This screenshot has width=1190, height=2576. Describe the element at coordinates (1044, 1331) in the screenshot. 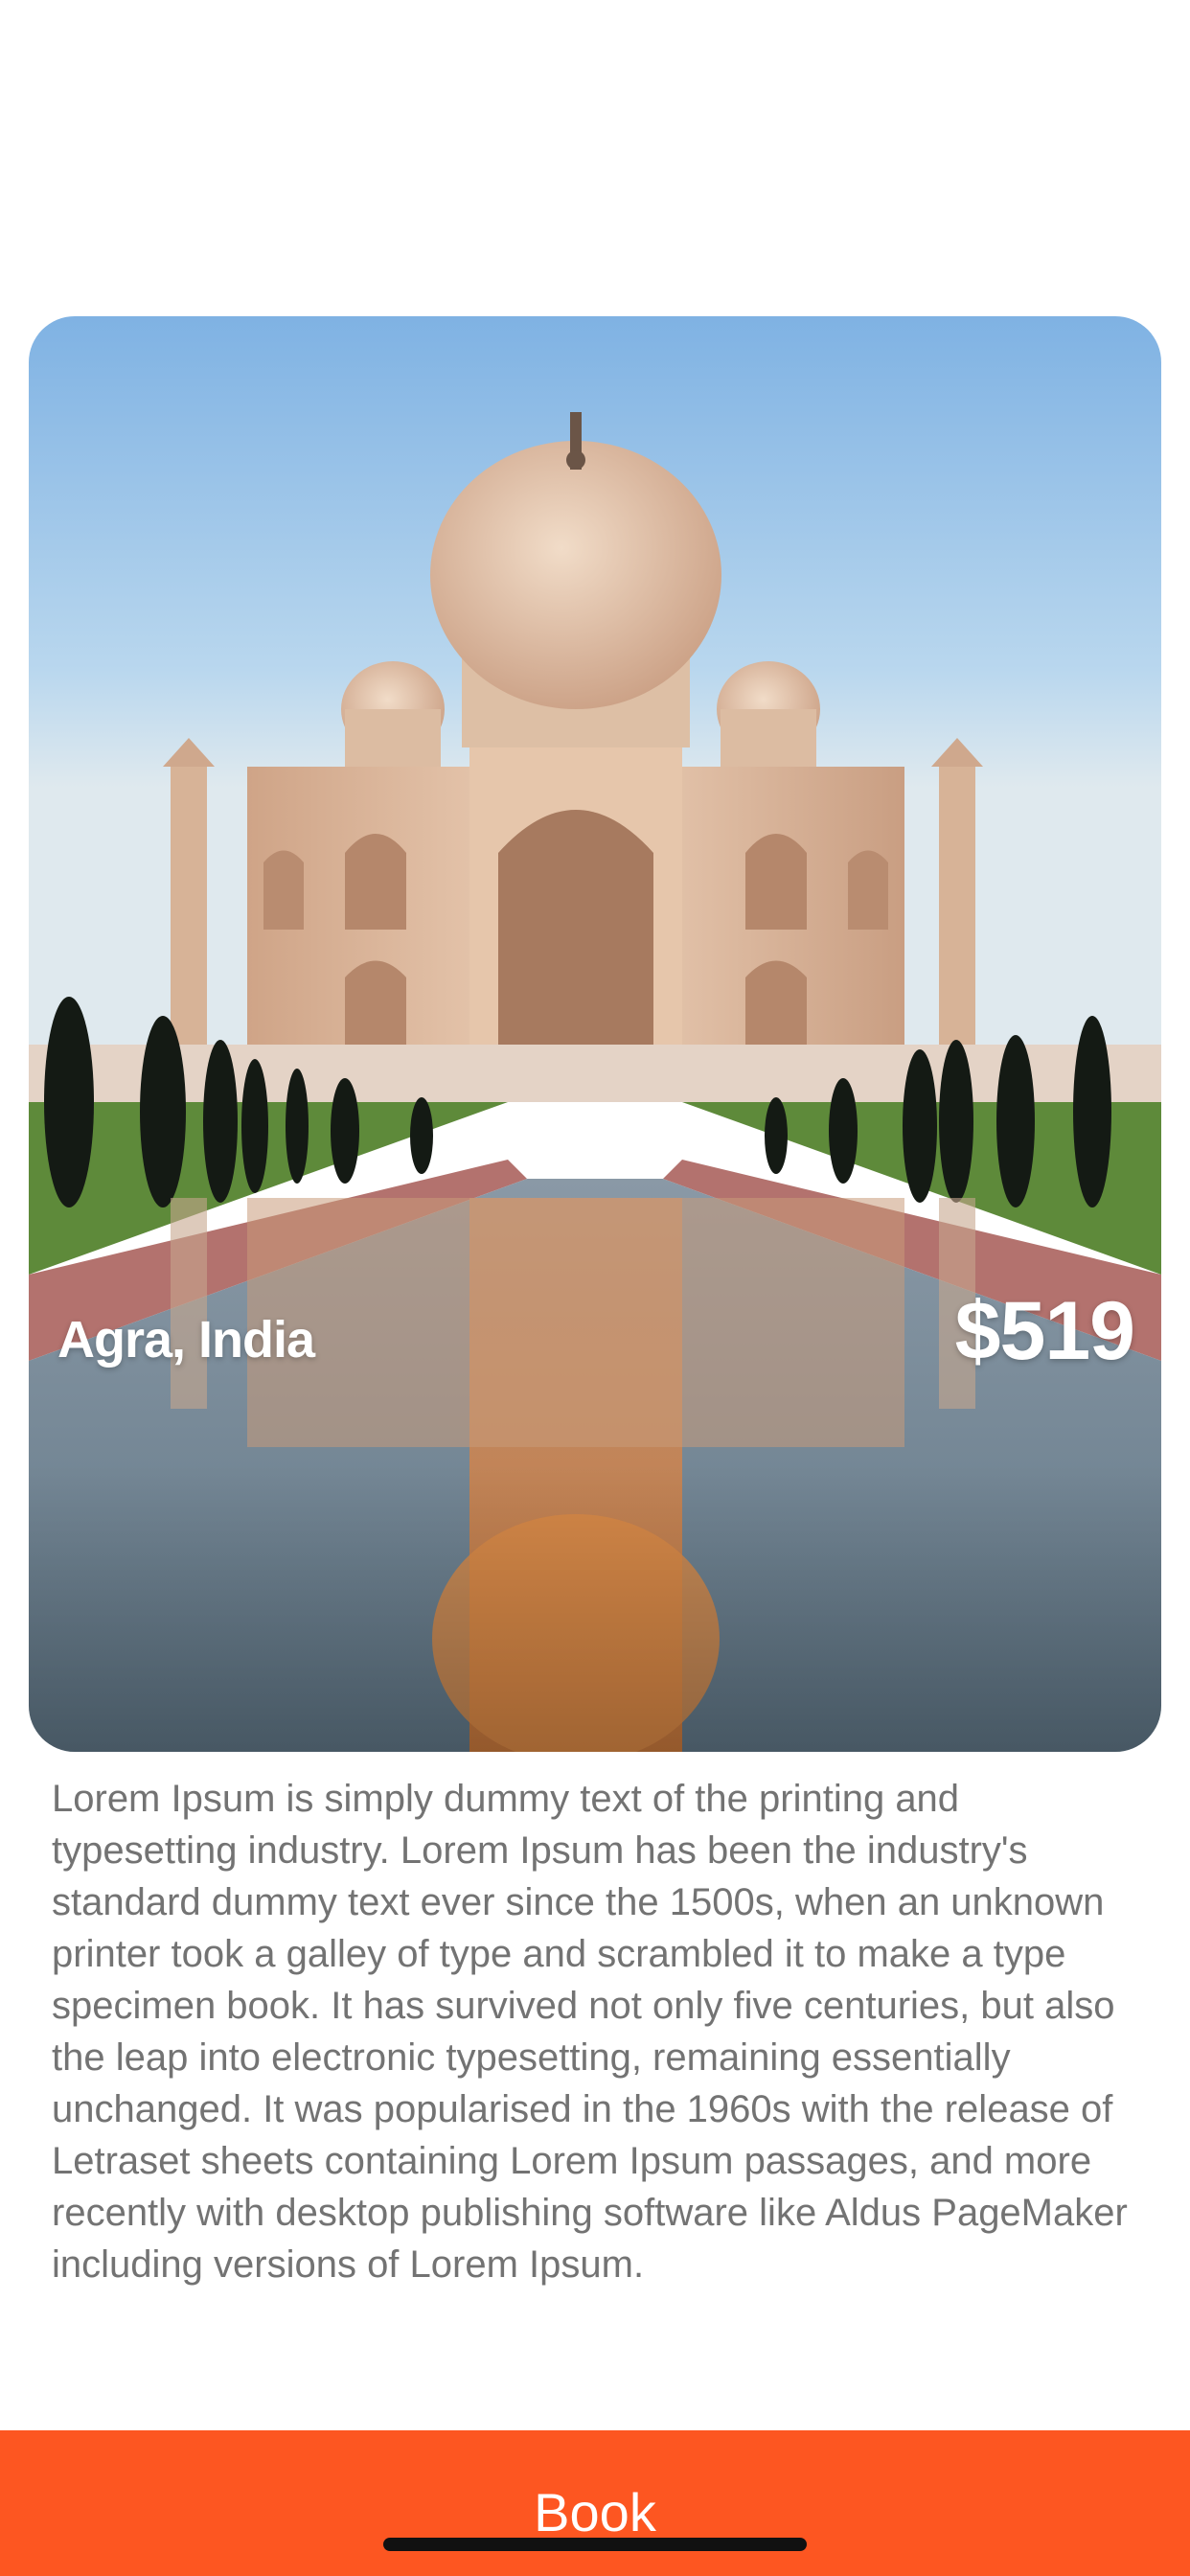

I see `destination-price: $519` at that location.